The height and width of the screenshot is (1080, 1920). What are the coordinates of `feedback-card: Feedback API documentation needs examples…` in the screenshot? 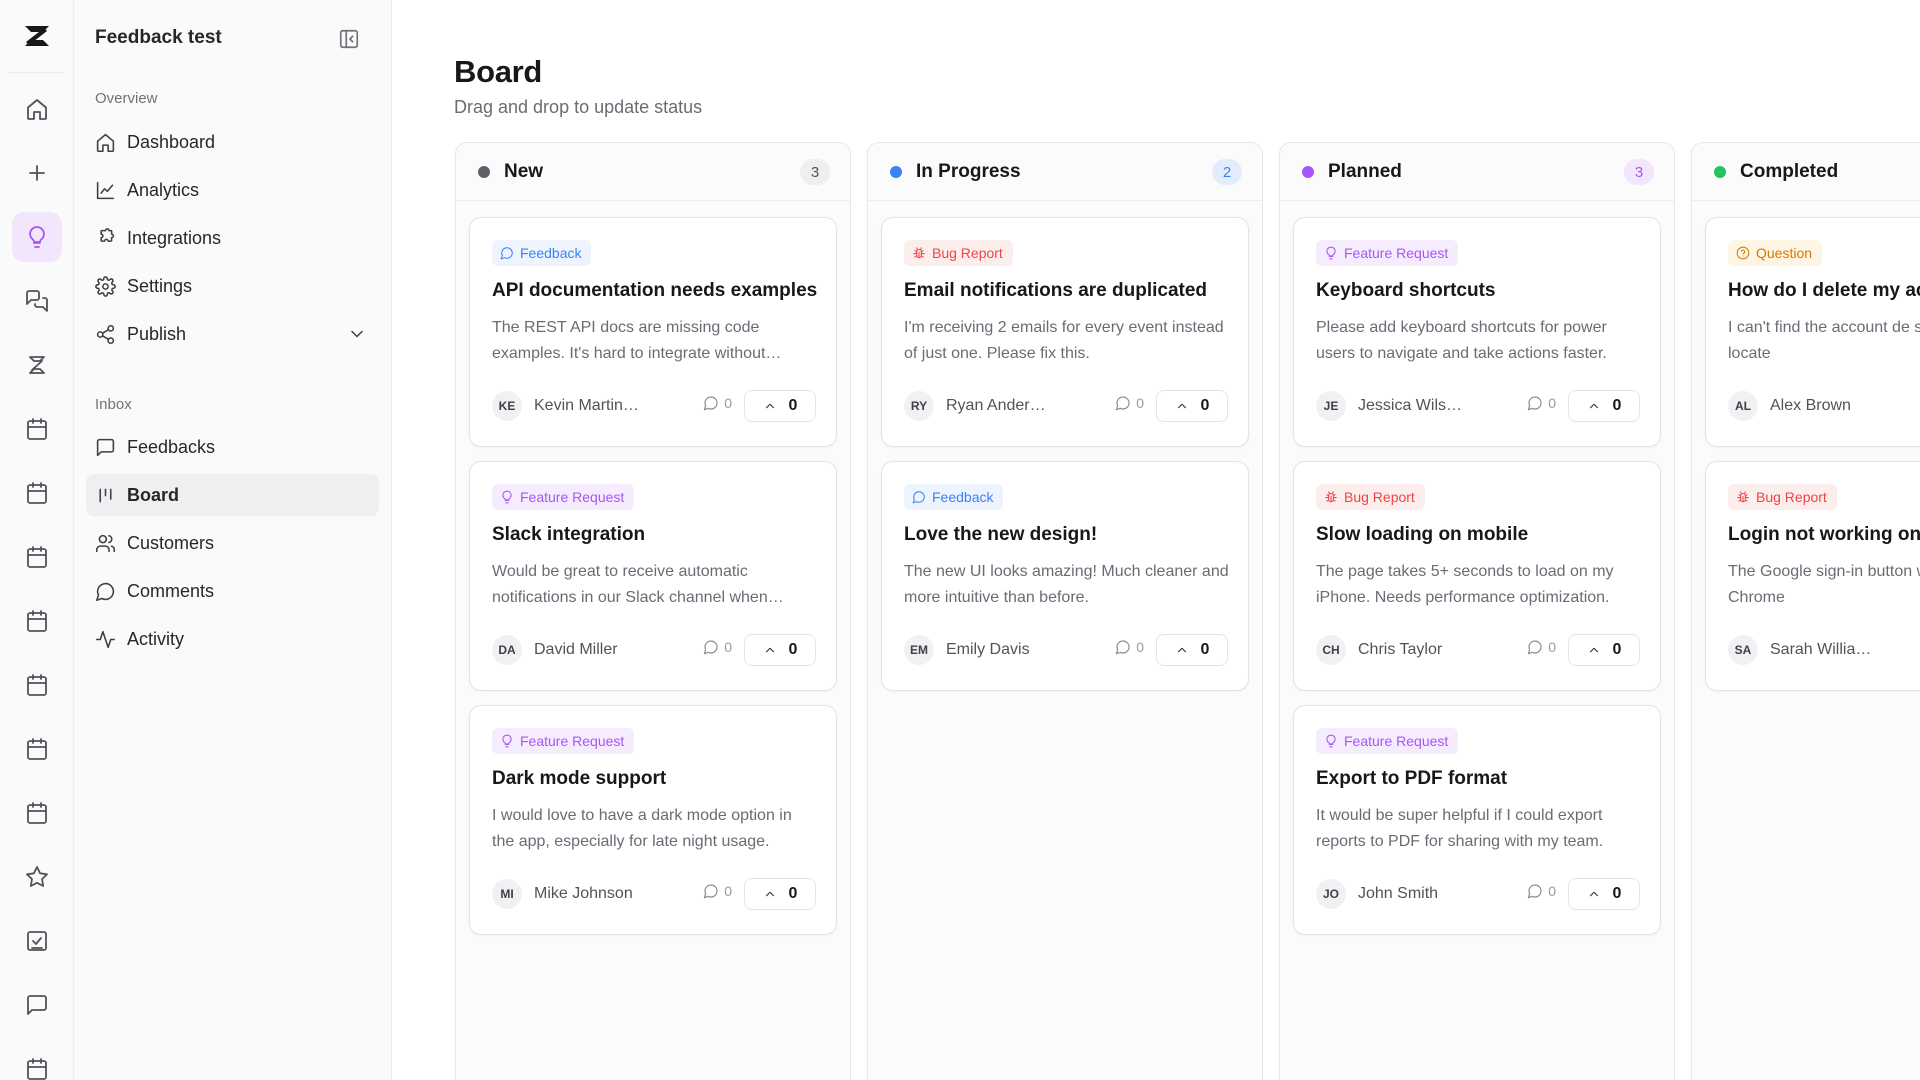 It's located at (653, 332).